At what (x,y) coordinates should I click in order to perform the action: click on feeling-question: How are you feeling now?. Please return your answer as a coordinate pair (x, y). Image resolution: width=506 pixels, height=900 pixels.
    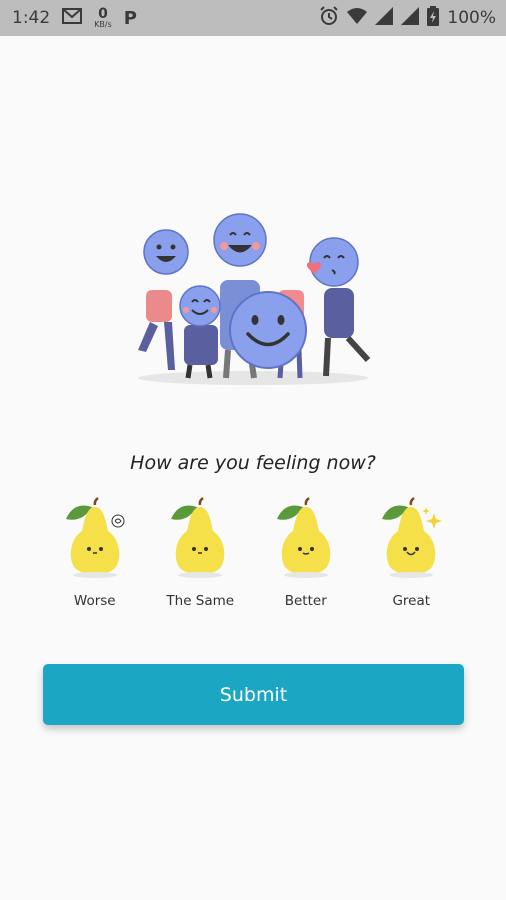
    Looking at the image, I should click on (253, 463).